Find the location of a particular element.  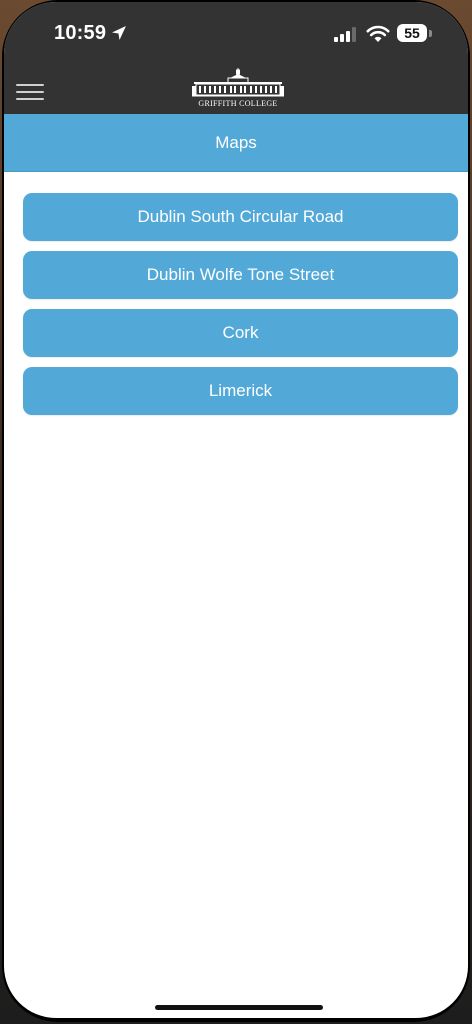

hamburger-menu-icon is located at coordinates (30, 91).